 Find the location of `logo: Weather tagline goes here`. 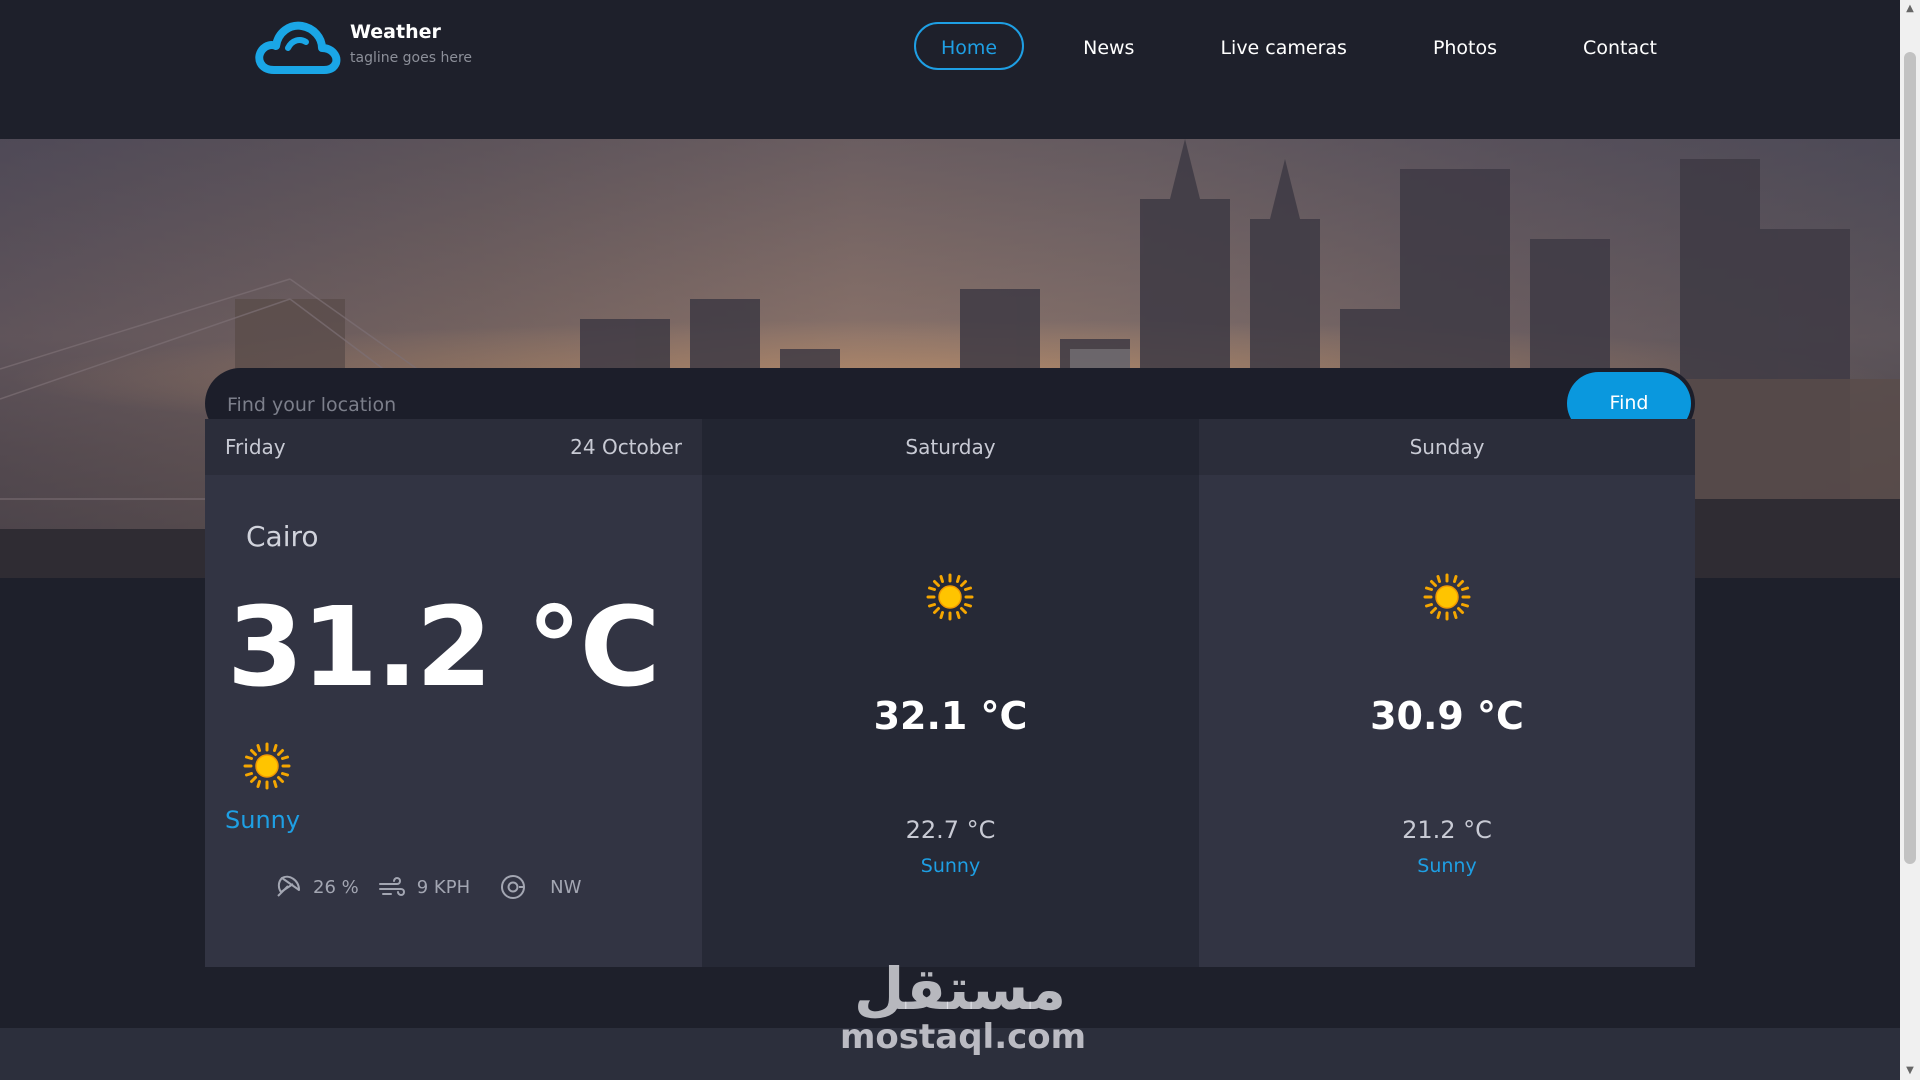

logo: Weather tagline goes here is located at coordinates (362, 47).